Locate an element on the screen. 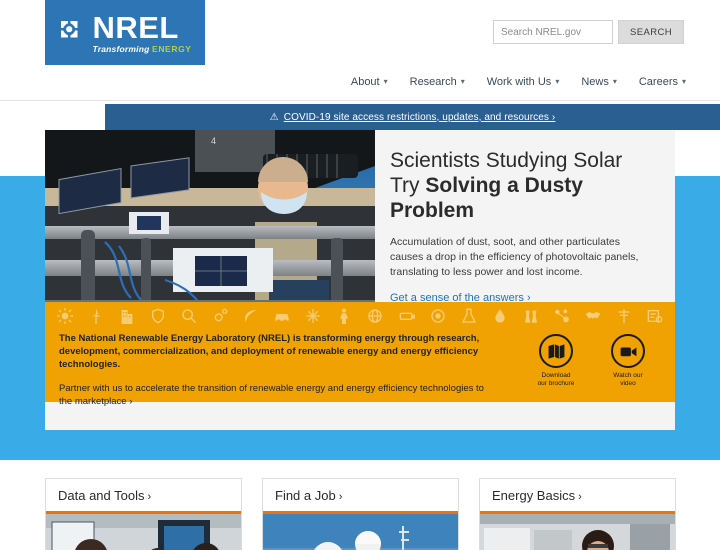 This screenshot has width=720, height=550. handshake-icon is located at coordinates (593, 316).